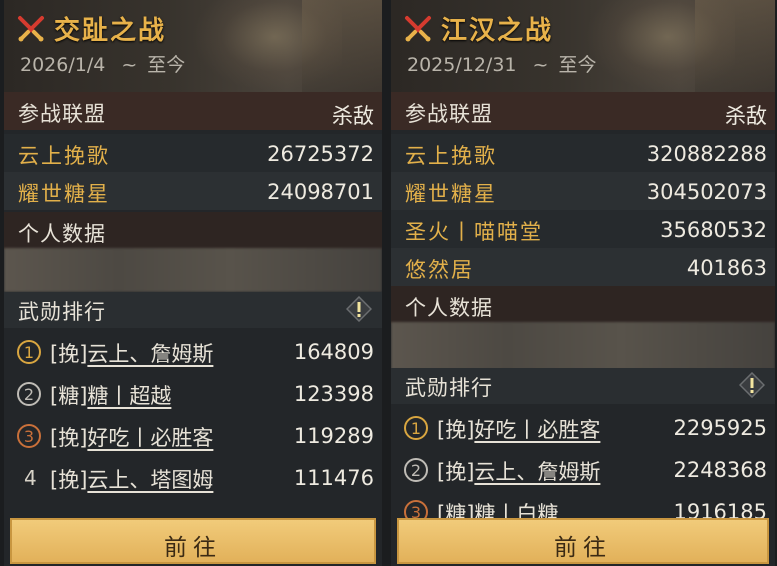 This screenshot has height=566, width=777. I want to click on ranking-row: 1 [挽]云上、詹姆斯 164809, so click(193, 352).